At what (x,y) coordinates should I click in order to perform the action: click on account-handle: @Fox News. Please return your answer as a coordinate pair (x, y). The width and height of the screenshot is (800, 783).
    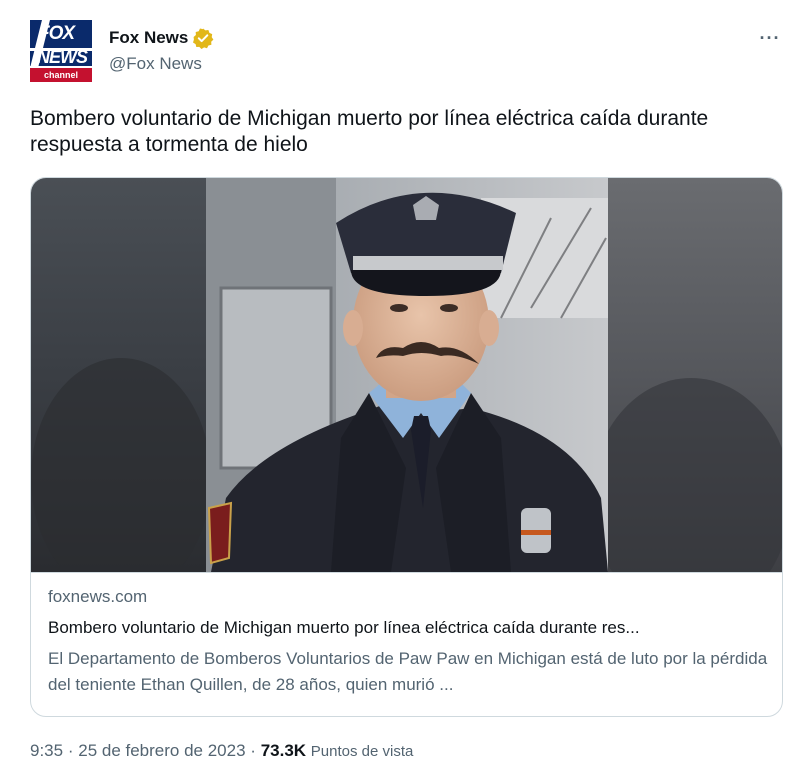
    Looking at the image, I should click on (155, 64).